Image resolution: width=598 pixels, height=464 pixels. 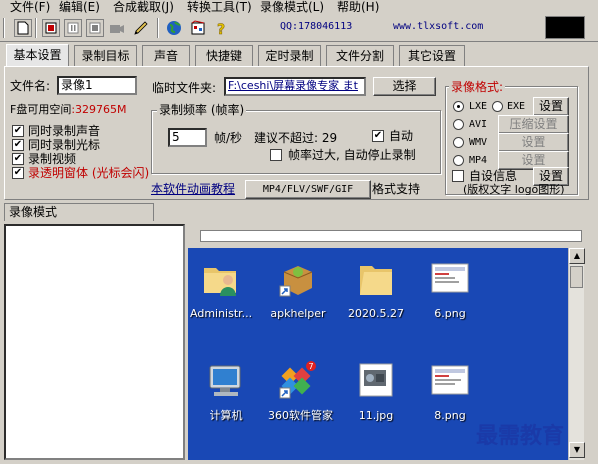 I want to click on tempdir-label: 临时文件夹:, so click(x=184, y=88).